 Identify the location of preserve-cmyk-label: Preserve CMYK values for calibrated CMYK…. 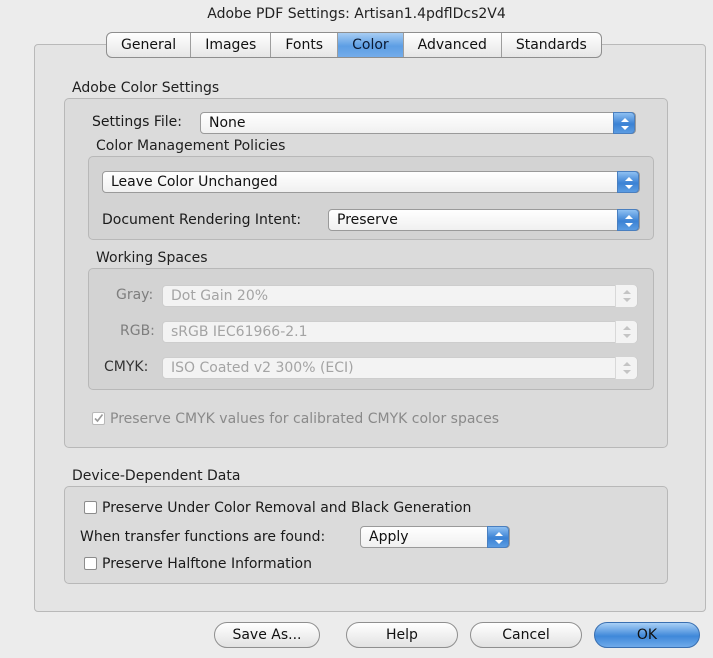
(305, 419).